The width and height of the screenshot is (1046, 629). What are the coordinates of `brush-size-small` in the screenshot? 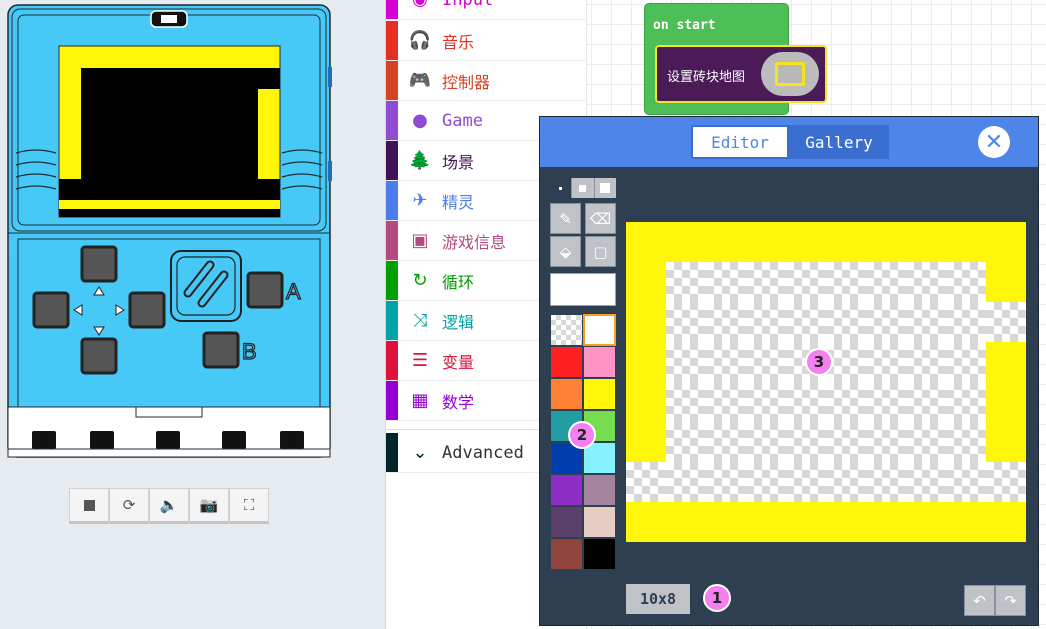 It's located at (561, 188).